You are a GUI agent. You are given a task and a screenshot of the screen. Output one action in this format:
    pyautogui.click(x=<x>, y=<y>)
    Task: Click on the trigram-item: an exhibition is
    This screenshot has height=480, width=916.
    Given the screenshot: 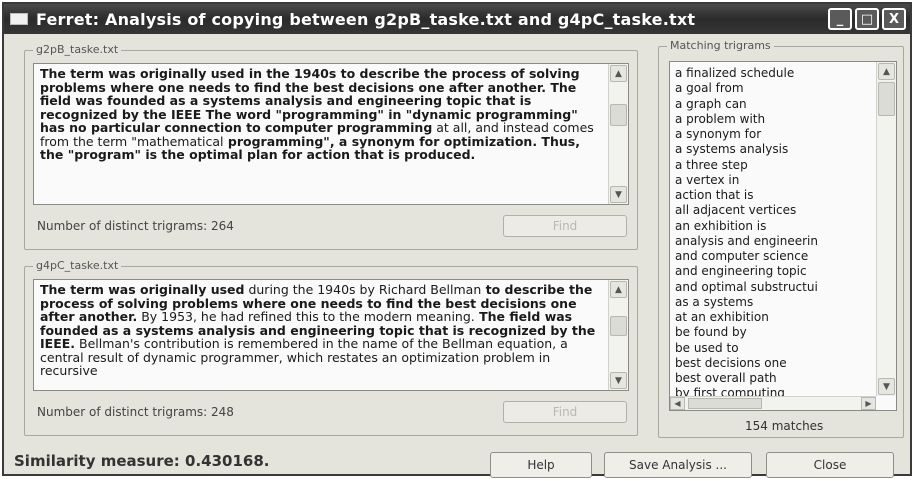 What is the action you would take?
    pyautogui.click(x=746, y=226)
    